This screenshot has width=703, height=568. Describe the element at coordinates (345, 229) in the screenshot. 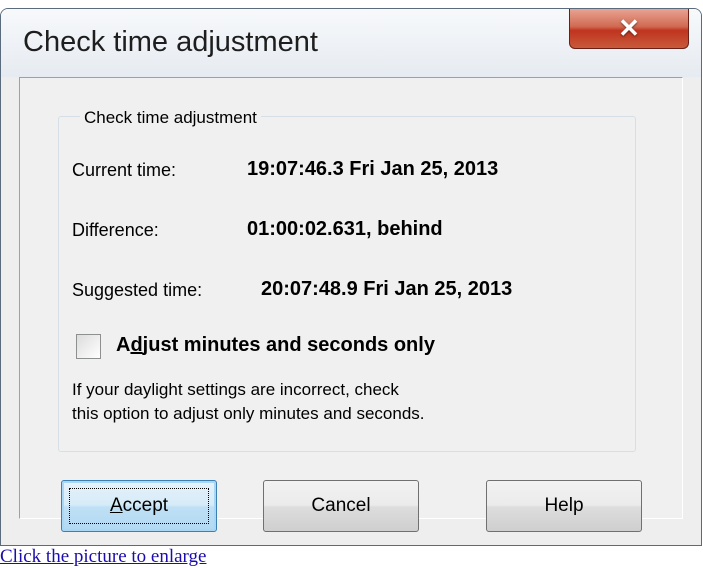

I see `difference-value: 01:00:02.631, behind` at that location.